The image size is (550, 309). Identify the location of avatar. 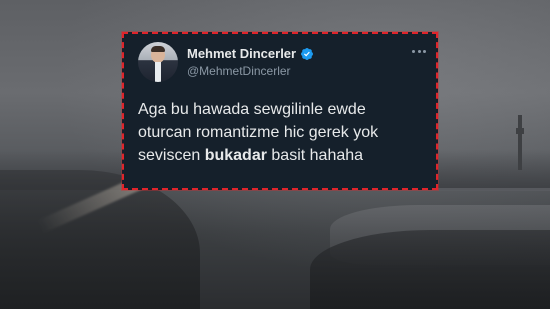
(158, 62).